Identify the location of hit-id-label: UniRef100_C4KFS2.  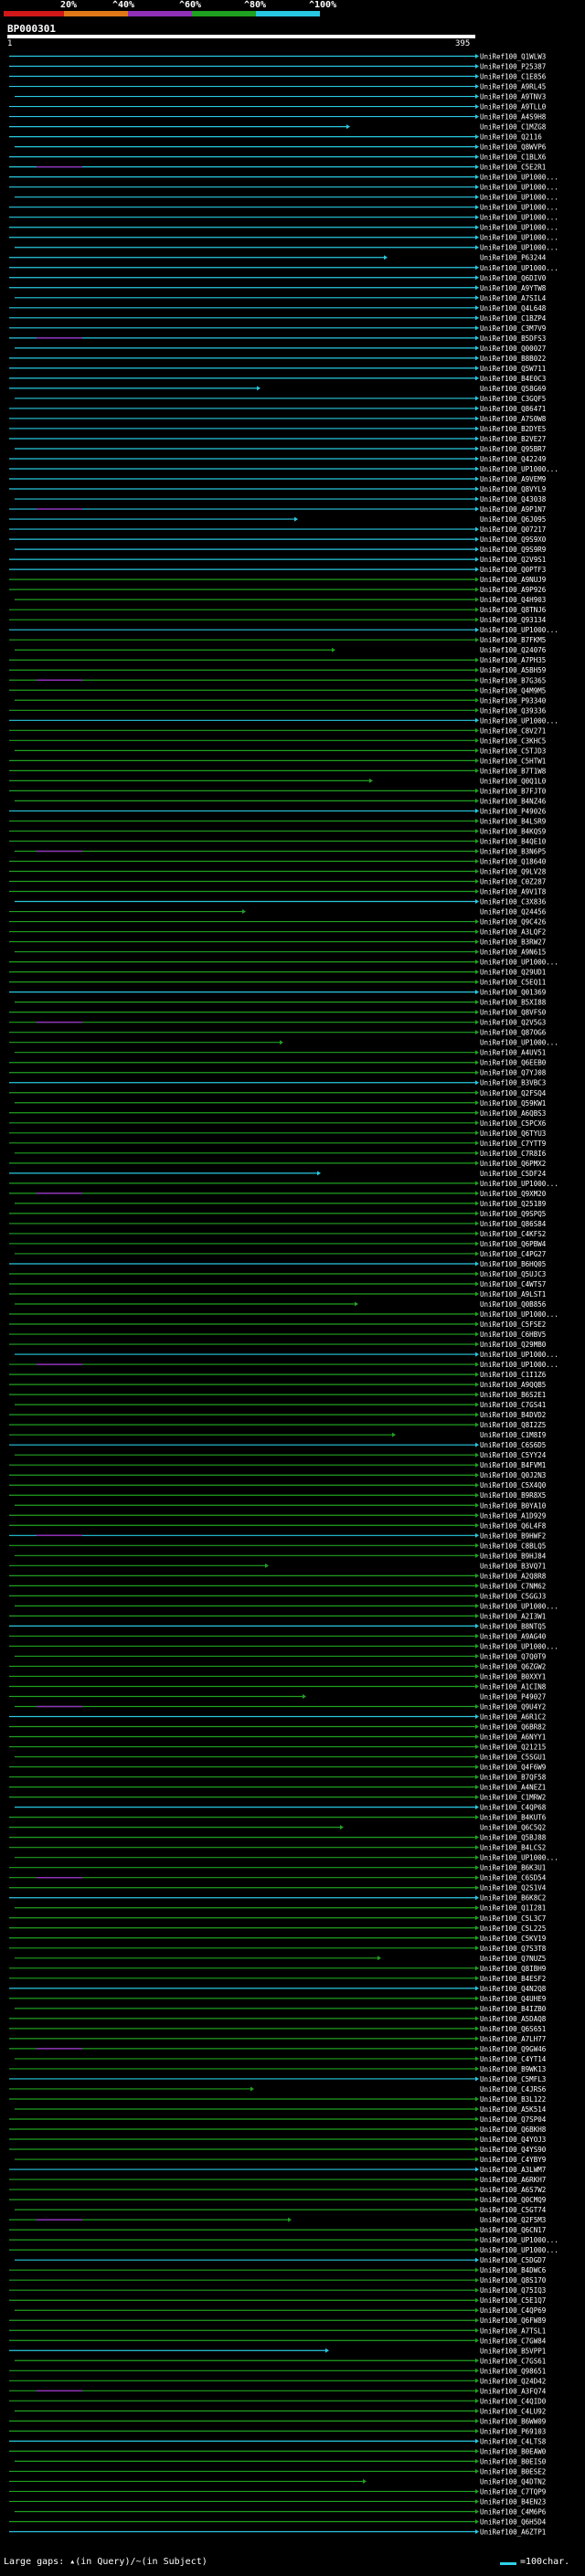
(513, 1234).